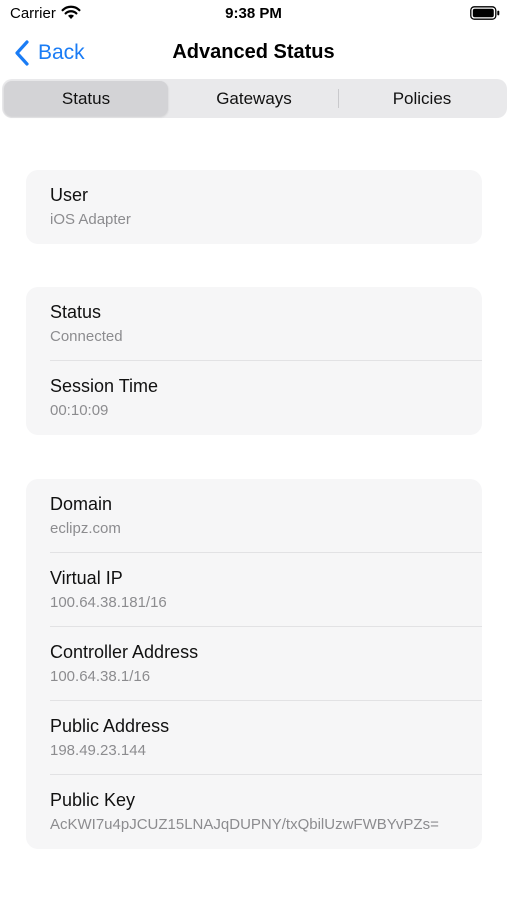 This screenshot has width=507, height=900. Describe the element at coordinates (254, 590) in the screenshot. I see `virtual-ip-row: Virtual IP 100.64.38.181/16` at that location.